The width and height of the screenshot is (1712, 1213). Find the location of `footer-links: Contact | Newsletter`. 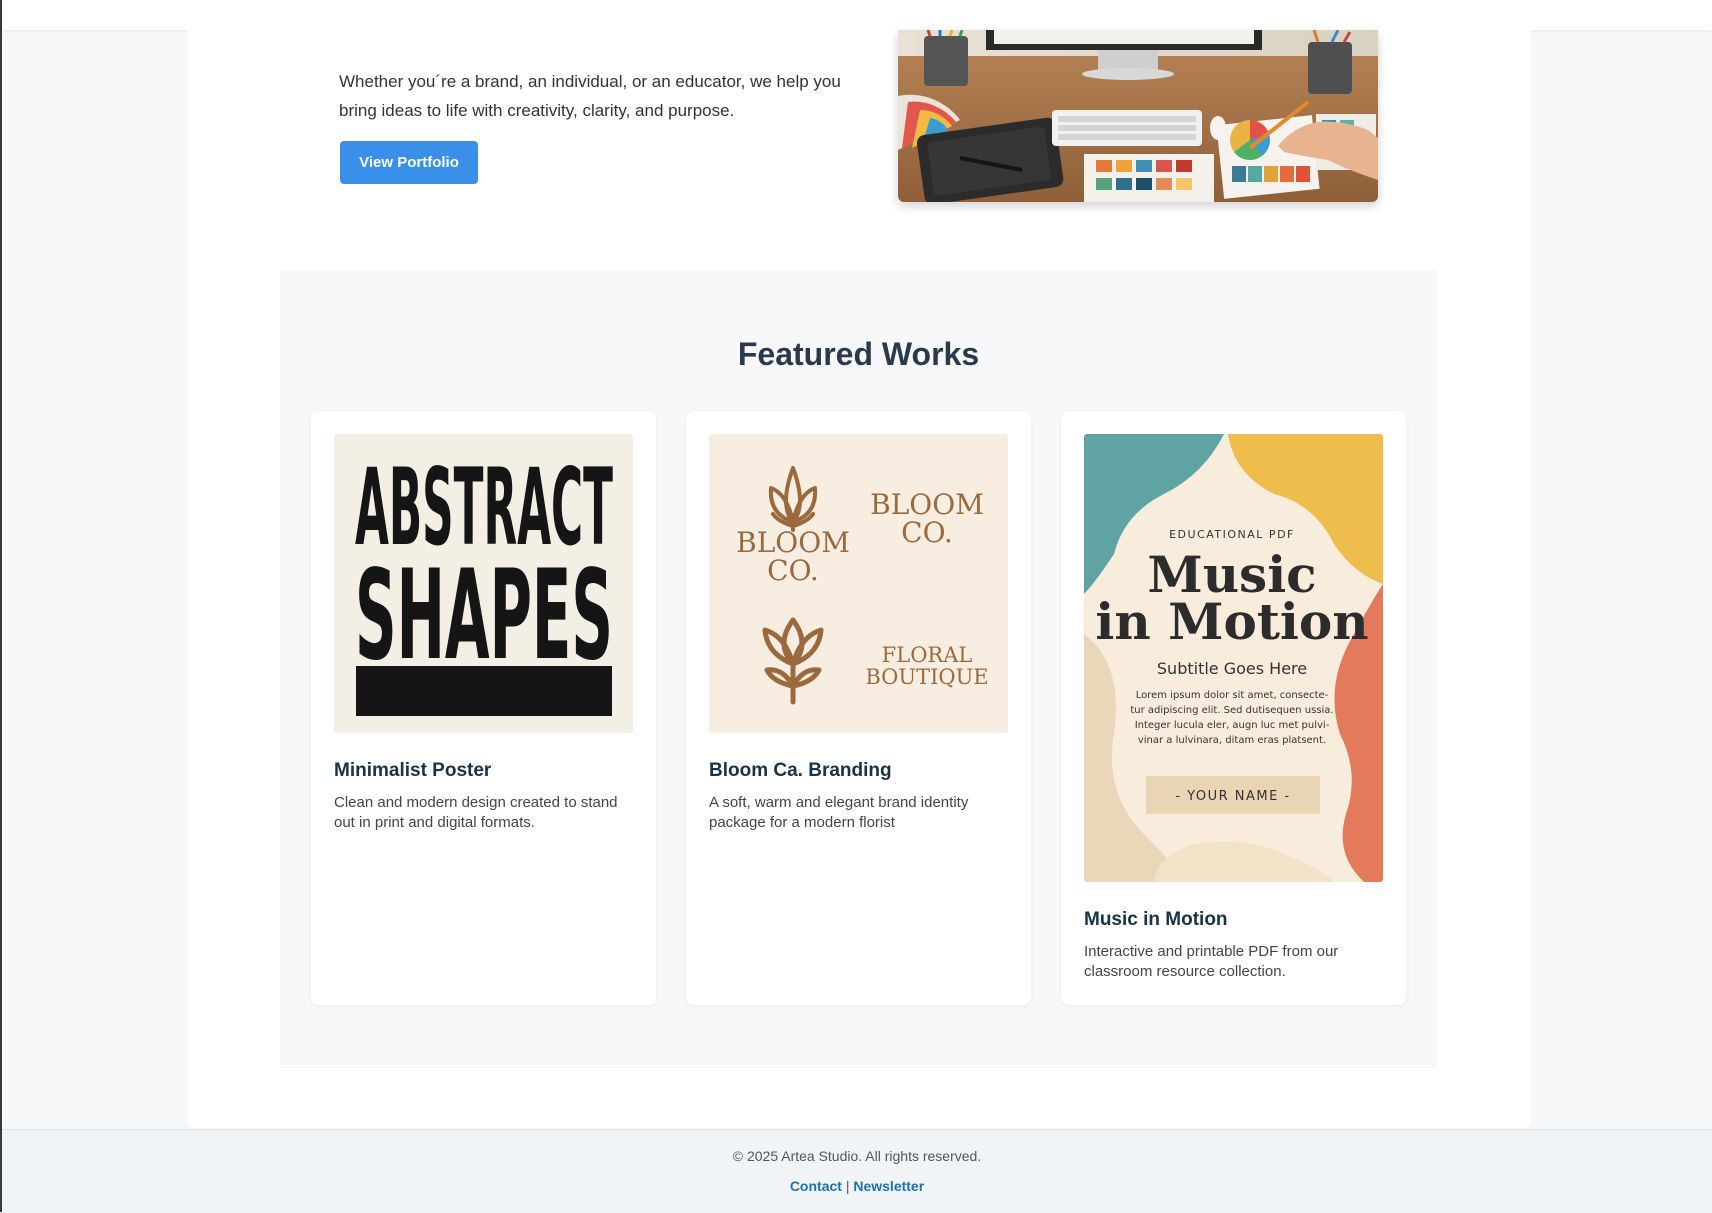

footer-links: Contact | Newsletter is located at coordinates (857, 1186).